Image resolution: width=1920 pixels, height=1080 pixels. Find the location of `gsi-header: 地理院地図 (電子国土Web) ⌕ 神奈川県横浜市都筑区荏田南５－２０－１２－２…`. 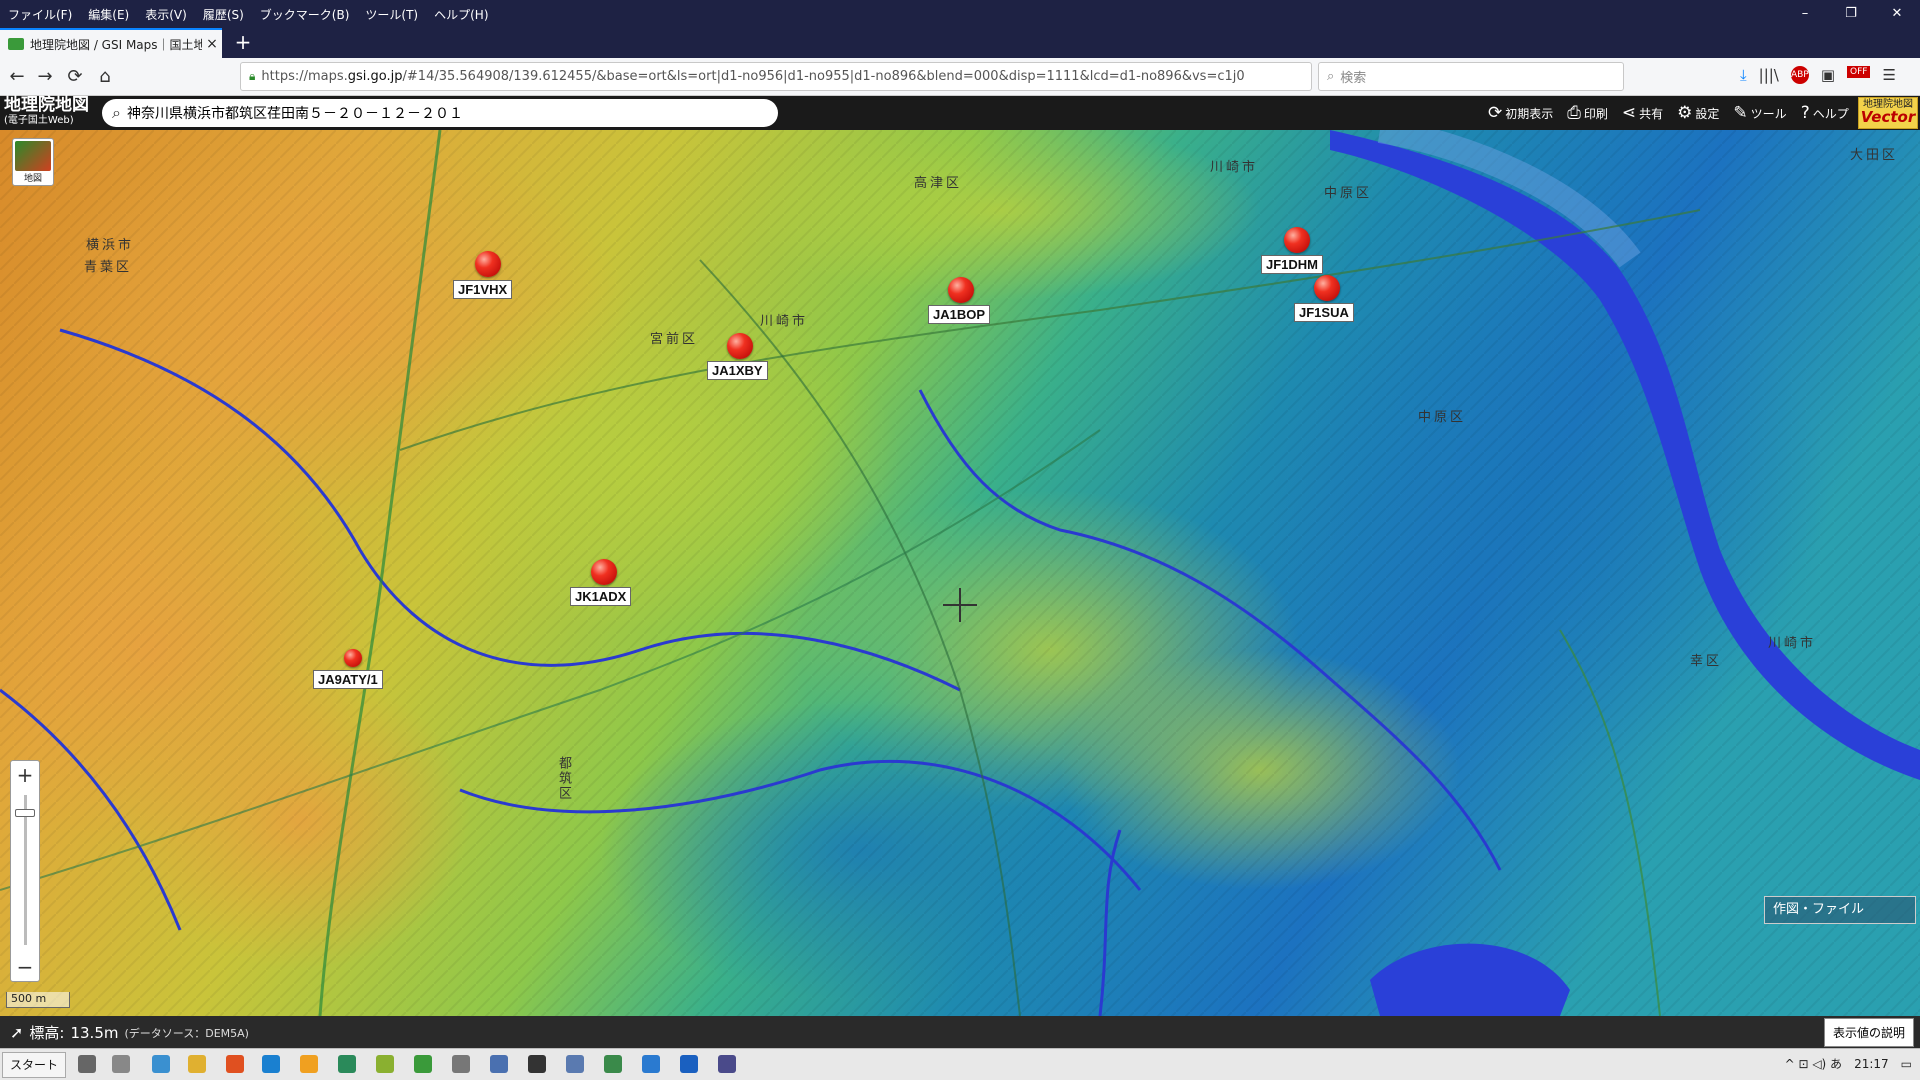

gsi-header: 地理院地図 (電子国土Web) ⌕ 神奈川県横浜市都筑区荏田南５－２０－１２－２… is located at coordinates (960, 113).